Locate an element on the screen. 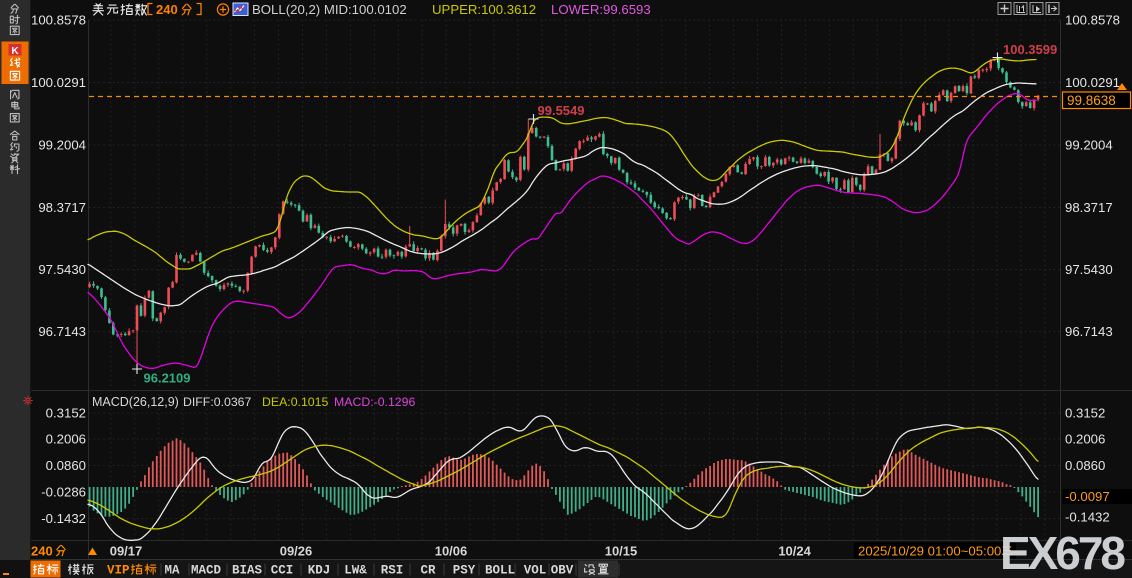 The image size is (1132, 578). svg-text: DIFF:0.0367 is located at coordinates (217, 402).